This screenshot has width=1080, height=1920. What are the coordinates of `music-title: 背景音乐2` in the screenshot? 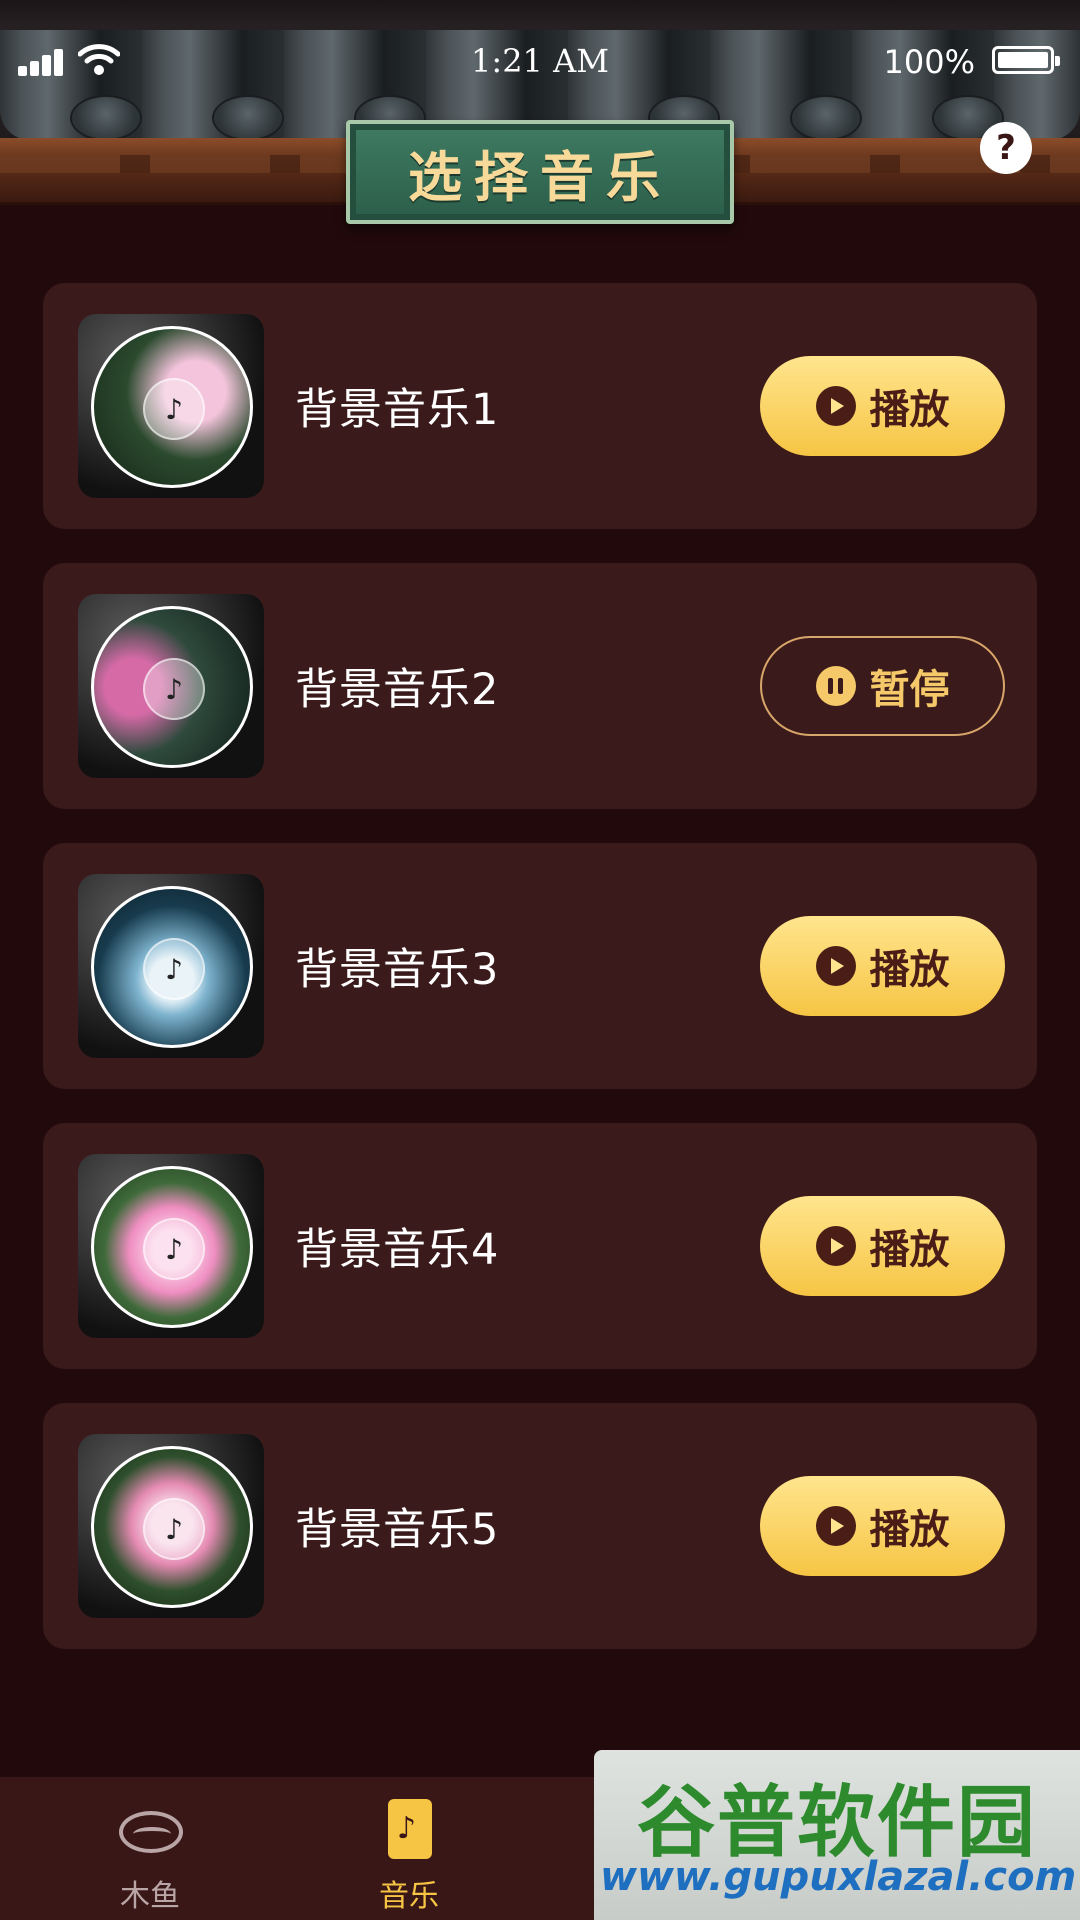 It's located at (397, 690).